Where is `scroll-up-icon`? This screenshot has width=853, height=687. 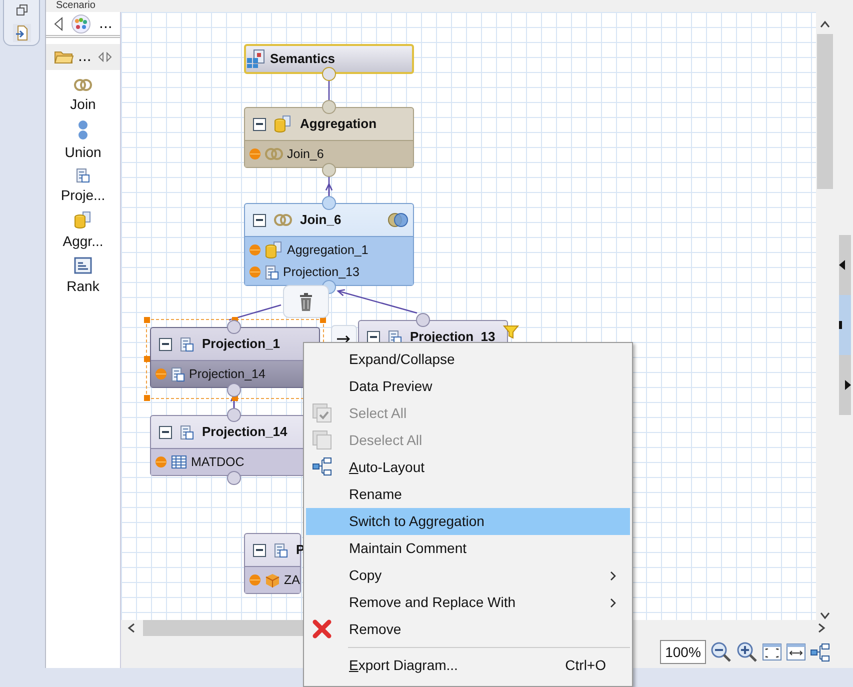
scroll-up-icon is located at coordinates (825, 24).